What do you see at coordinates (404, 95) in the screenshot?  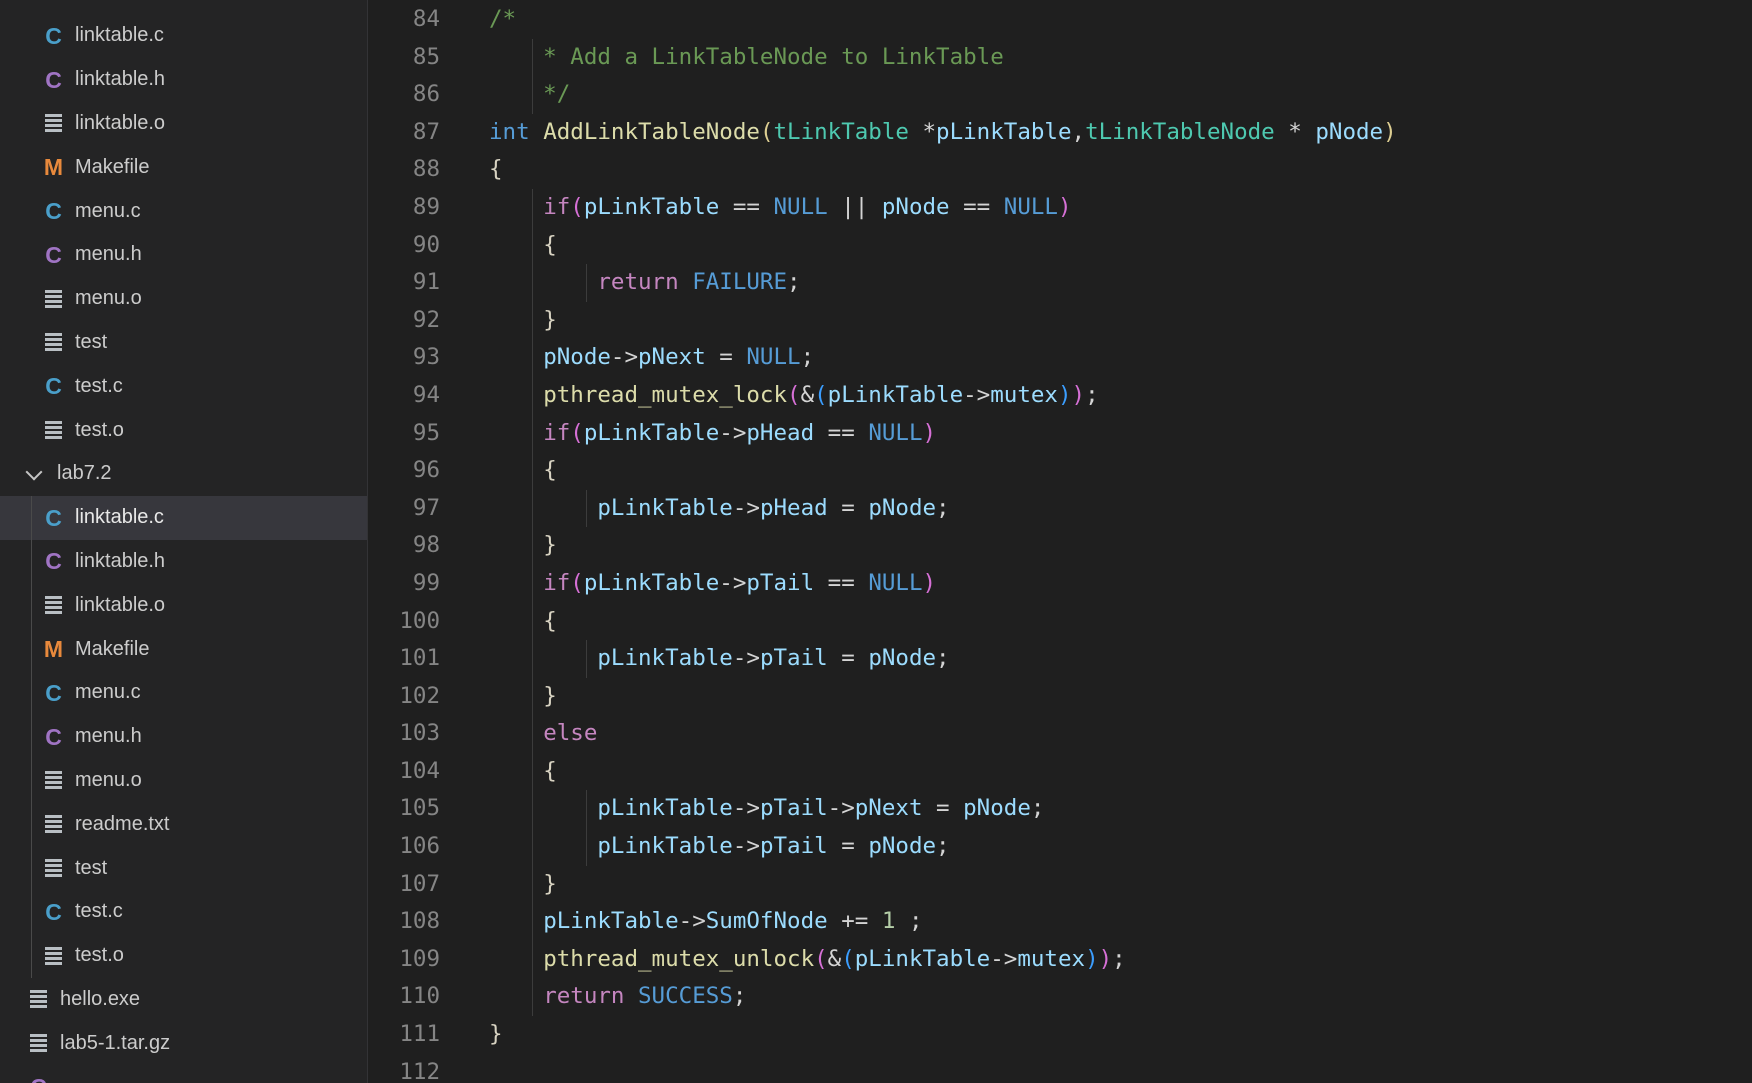 I see `line-number: 86` at bounding box center [404, 95].